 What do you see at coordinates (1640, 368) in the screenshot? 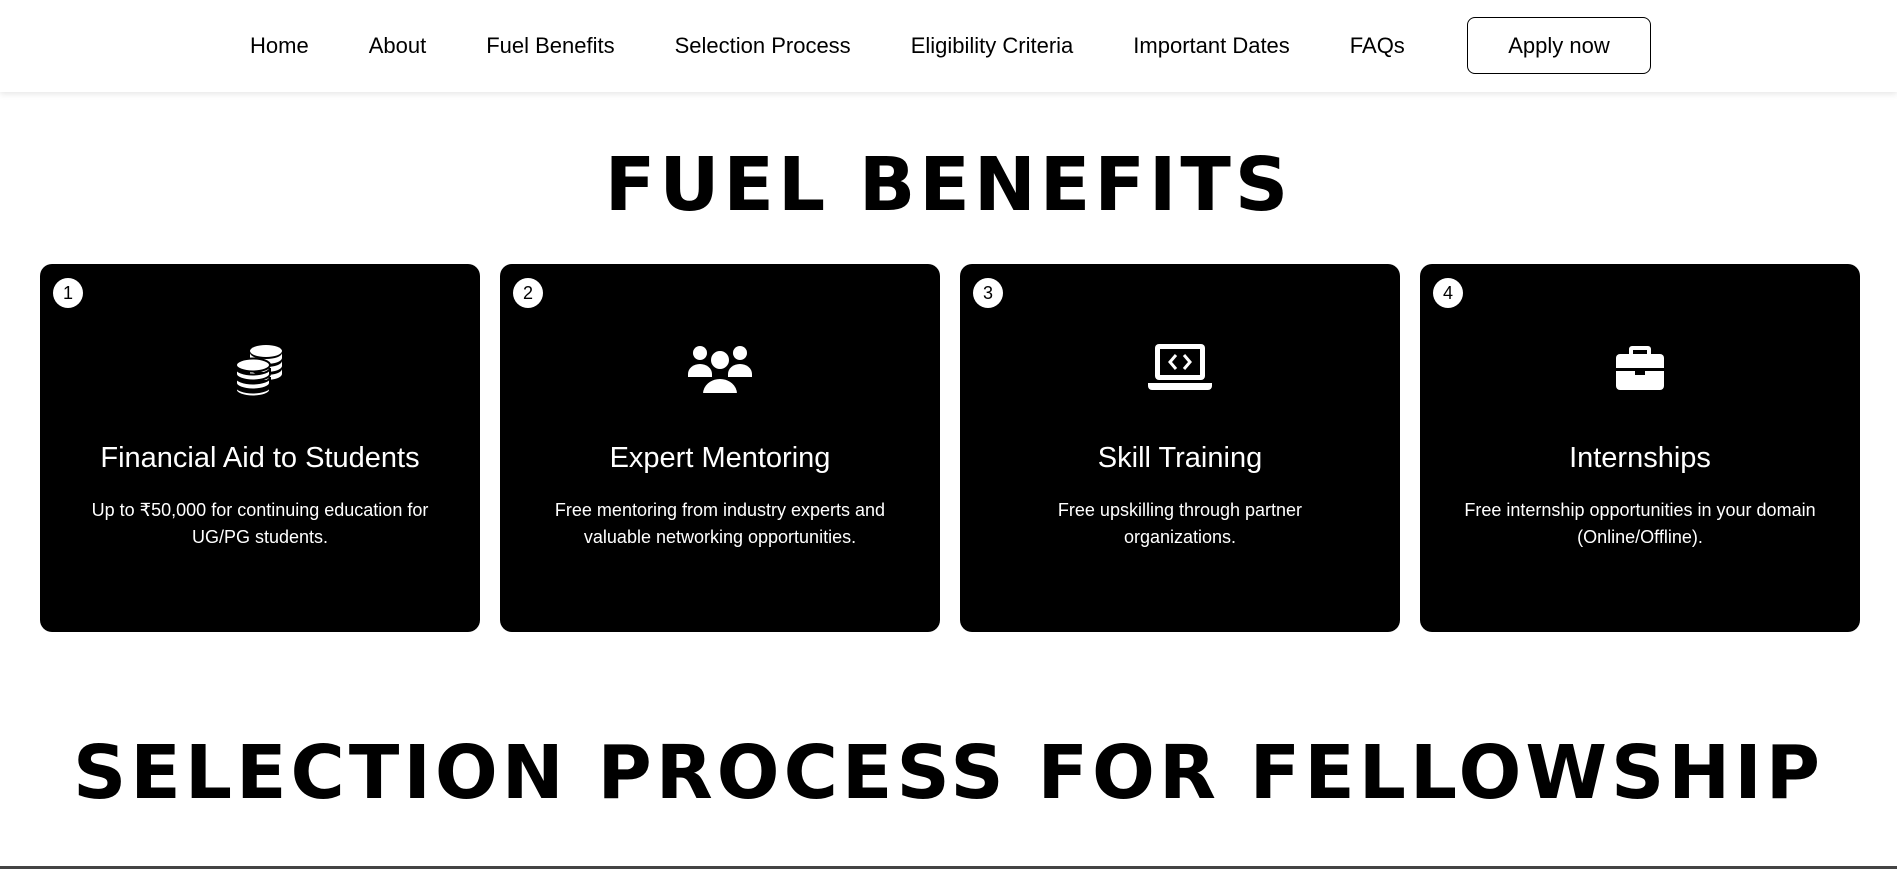
I see `briefcase-icon` at bounding box center [1640, 368].